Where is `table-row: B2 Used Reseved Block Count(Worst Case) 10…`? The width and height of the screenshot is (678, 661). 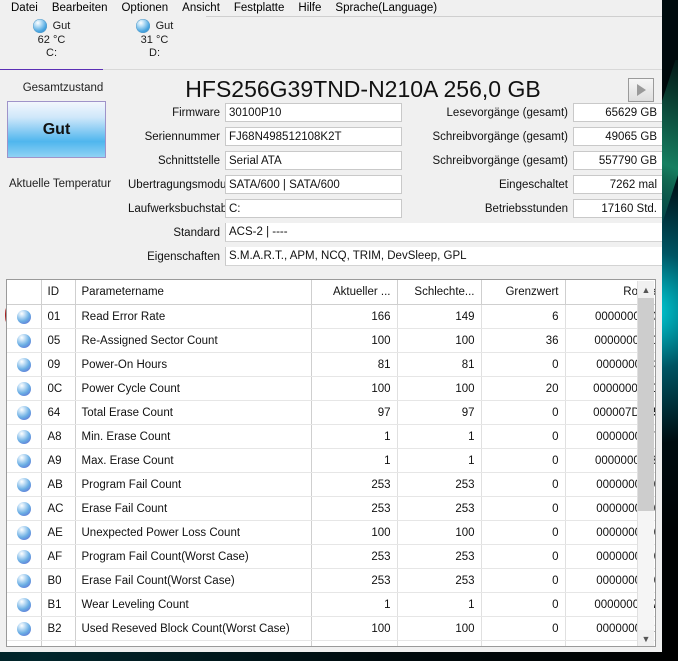
table-row: B2 Used Reseved Block Count(Worst Case) 10… is located at coordinates (331, 628).